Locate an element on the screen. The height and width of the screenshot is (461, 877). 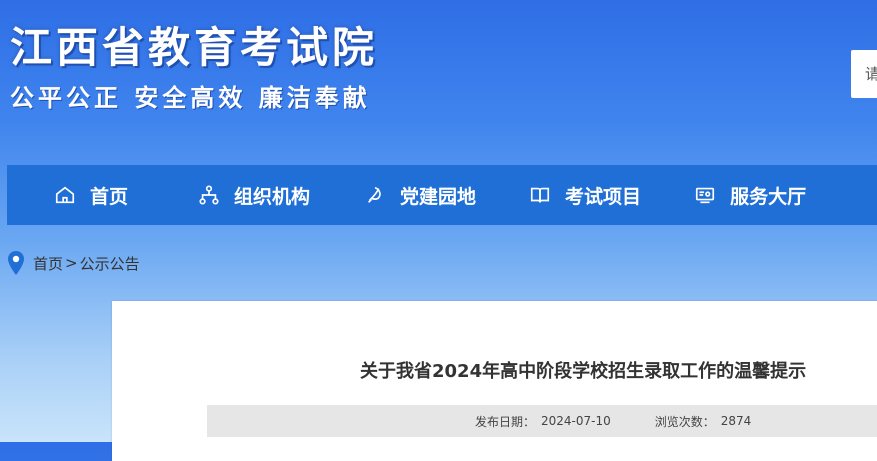
article-meta-bar: 发布日期： 2024-07-10 浏览次数： 2874 is located at coordinates (542, 421).